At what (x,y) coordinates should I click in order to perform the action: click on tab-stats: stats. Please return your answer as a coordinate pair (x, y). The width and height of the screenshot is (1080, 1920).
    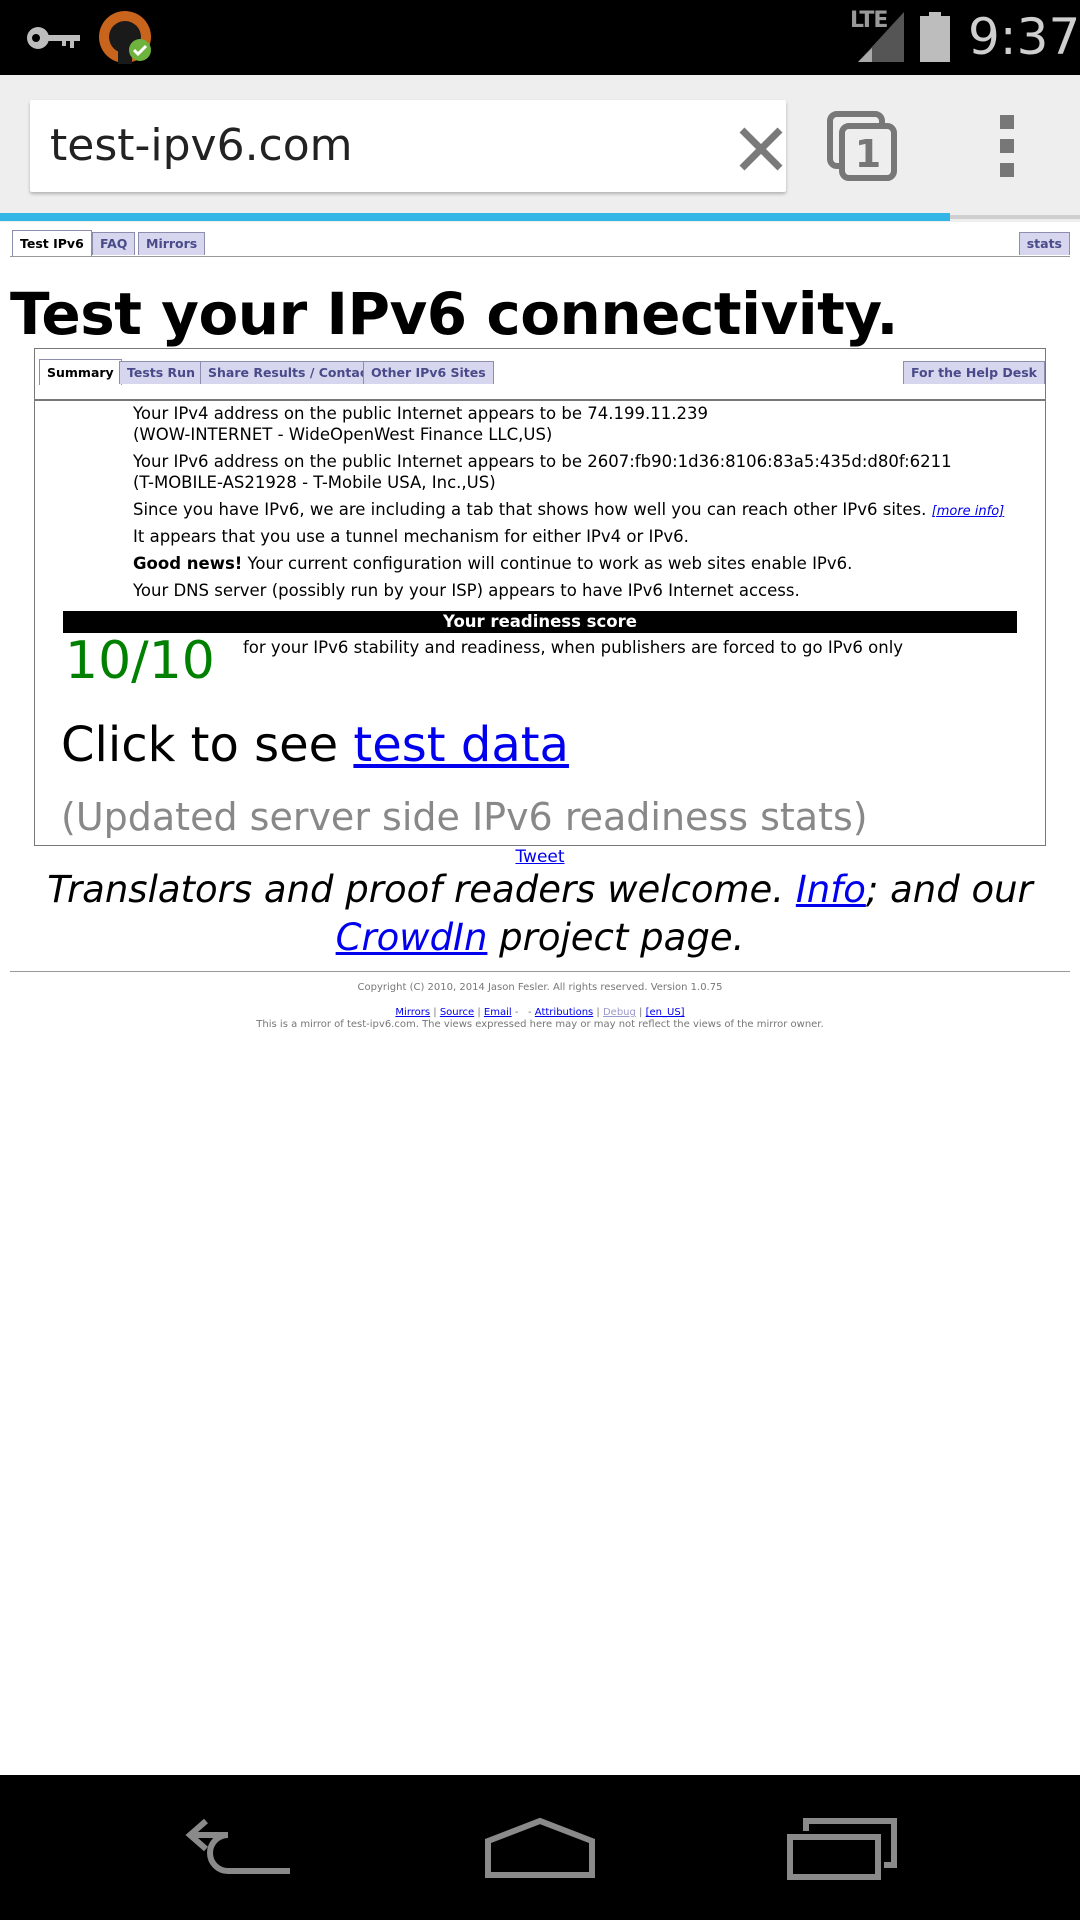
    Looking at the image, I should click on (1044, 243).